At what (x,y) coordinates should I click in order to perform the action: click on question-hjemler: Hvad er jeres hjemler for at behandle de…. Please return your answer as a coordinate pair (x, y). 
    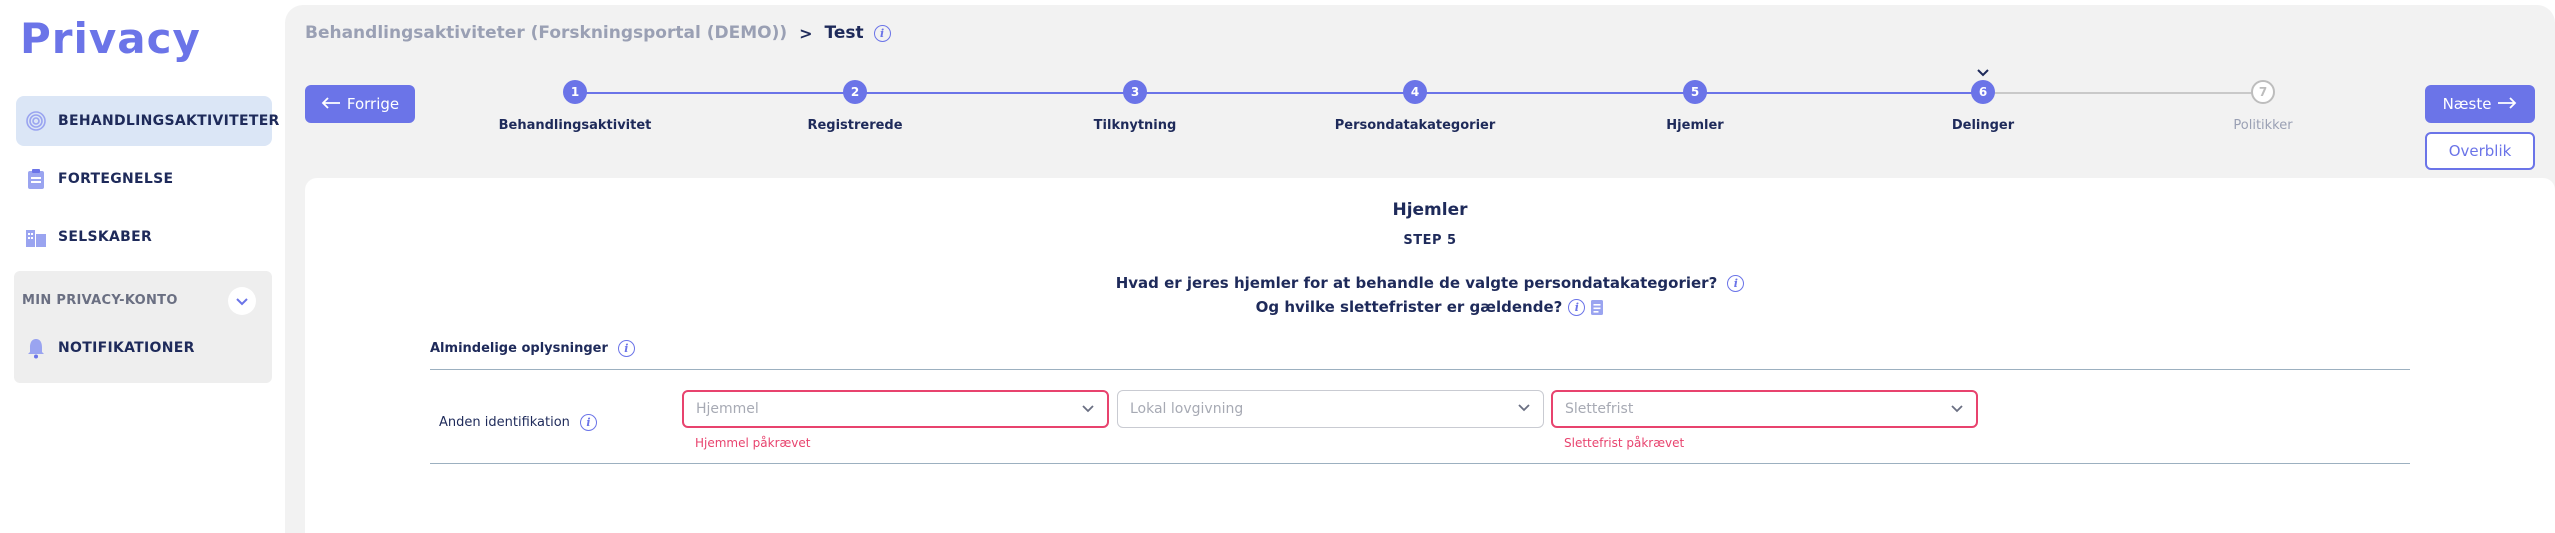
    Looking at the image, I should click on (1430, 283).